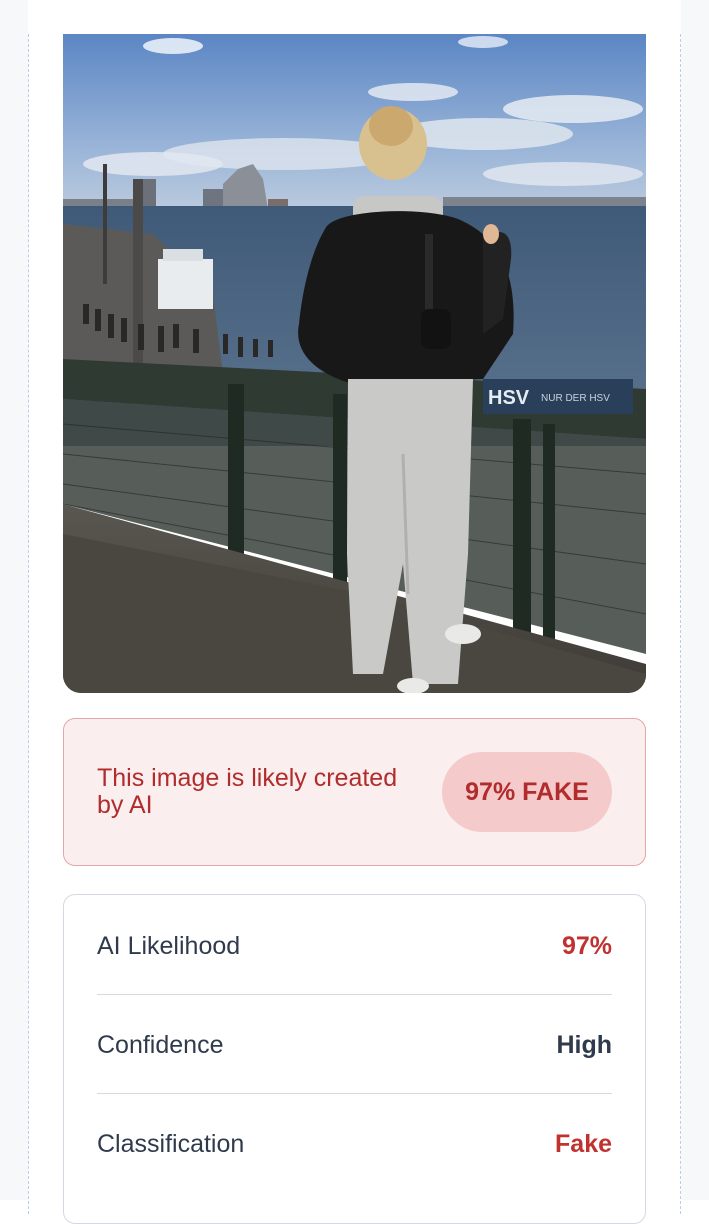 The width and height of the screenshot is (709, 1224). What do you see at coordinates (584, 1045) in the screenshot?
I see `stat-value: High` at bounding box center [584, 1045].